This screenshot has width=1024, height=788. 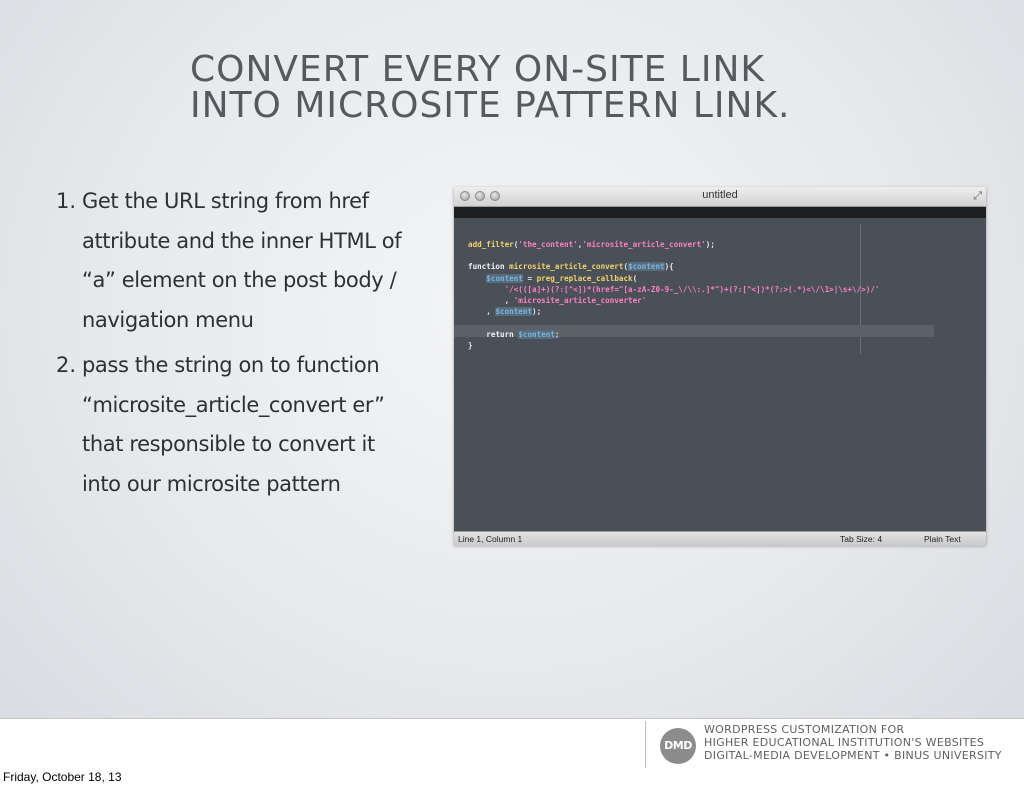 What do you see at coordinates (66, 201) in the screenshot?
I see `step-number: 1.` at bounding box center [66, 201].